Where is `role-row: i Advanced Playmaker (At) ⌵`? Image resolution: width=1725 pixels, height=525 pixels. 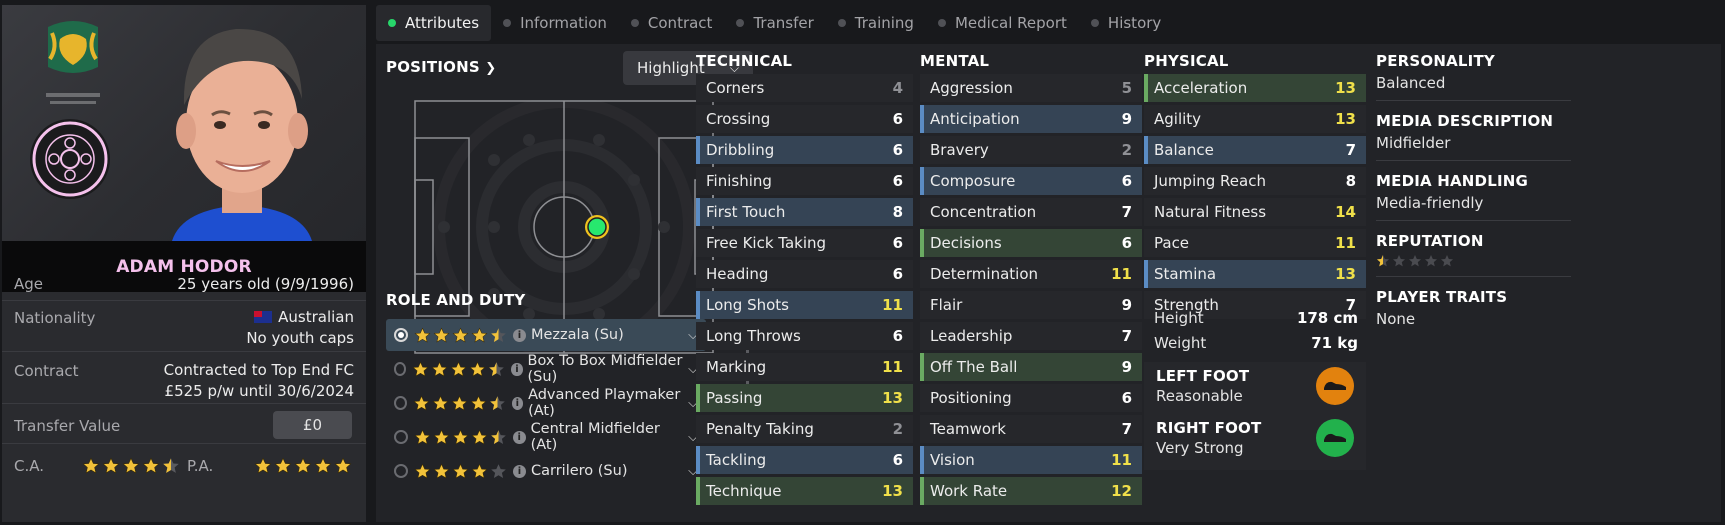
role-row: i Advanced Playmaker (At) ⌵ is located at coordinates (546, 403).